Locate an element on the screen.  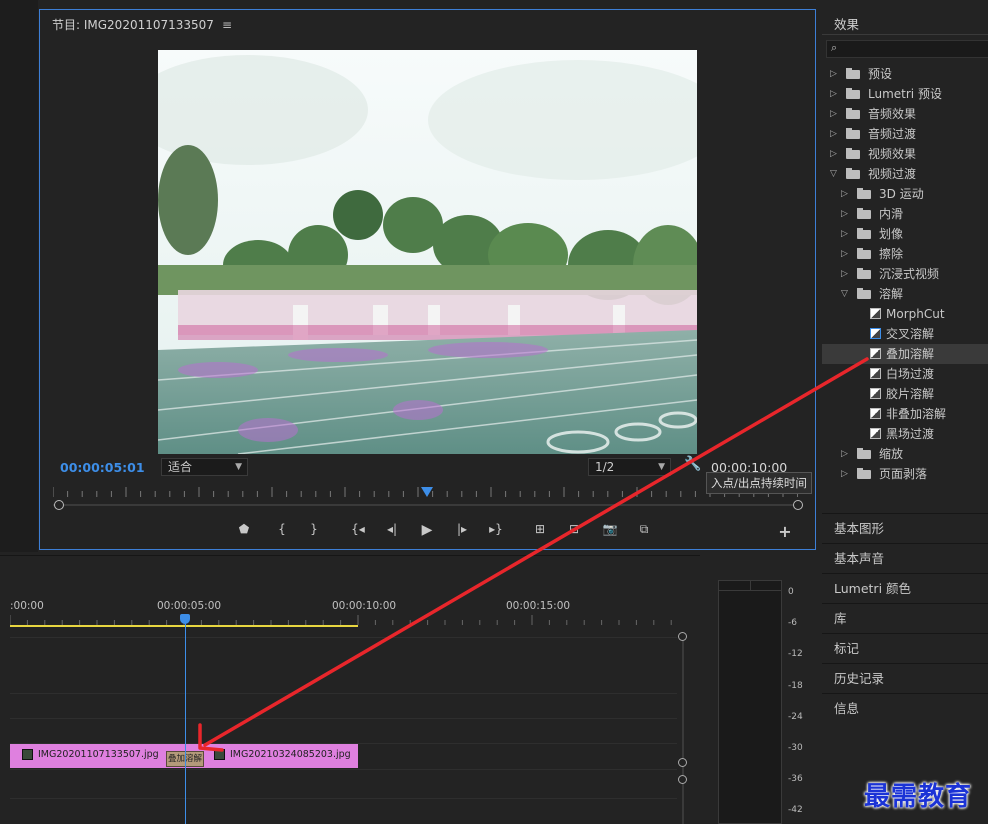
panel-header: 历史记录 is located at coordinates (905, 677).